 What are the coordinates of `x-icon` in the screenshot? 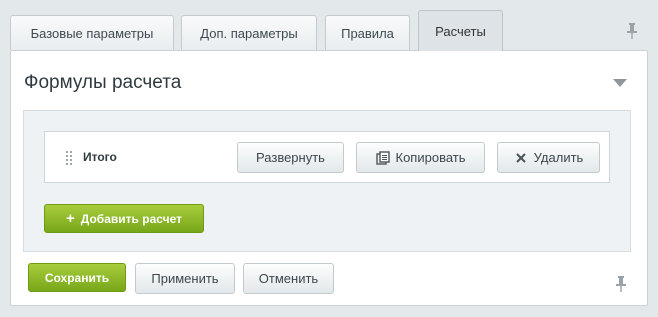 It's located at (520, 157).